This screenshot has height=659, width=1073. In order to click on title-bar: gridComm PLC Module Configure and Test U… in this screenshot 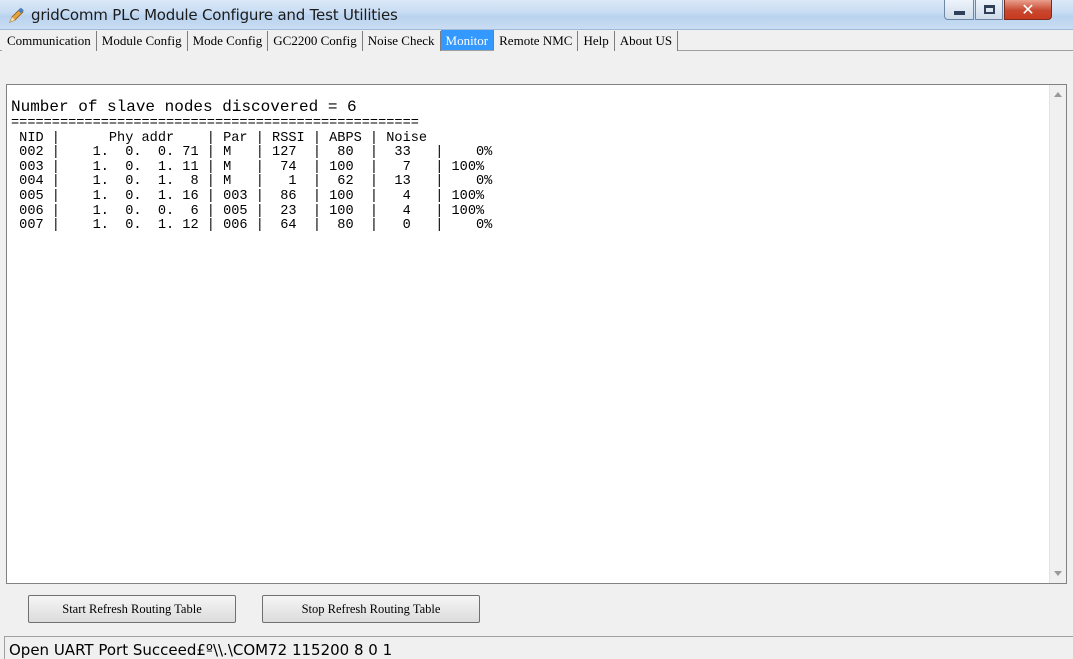, I will do `click(536, 15)`.